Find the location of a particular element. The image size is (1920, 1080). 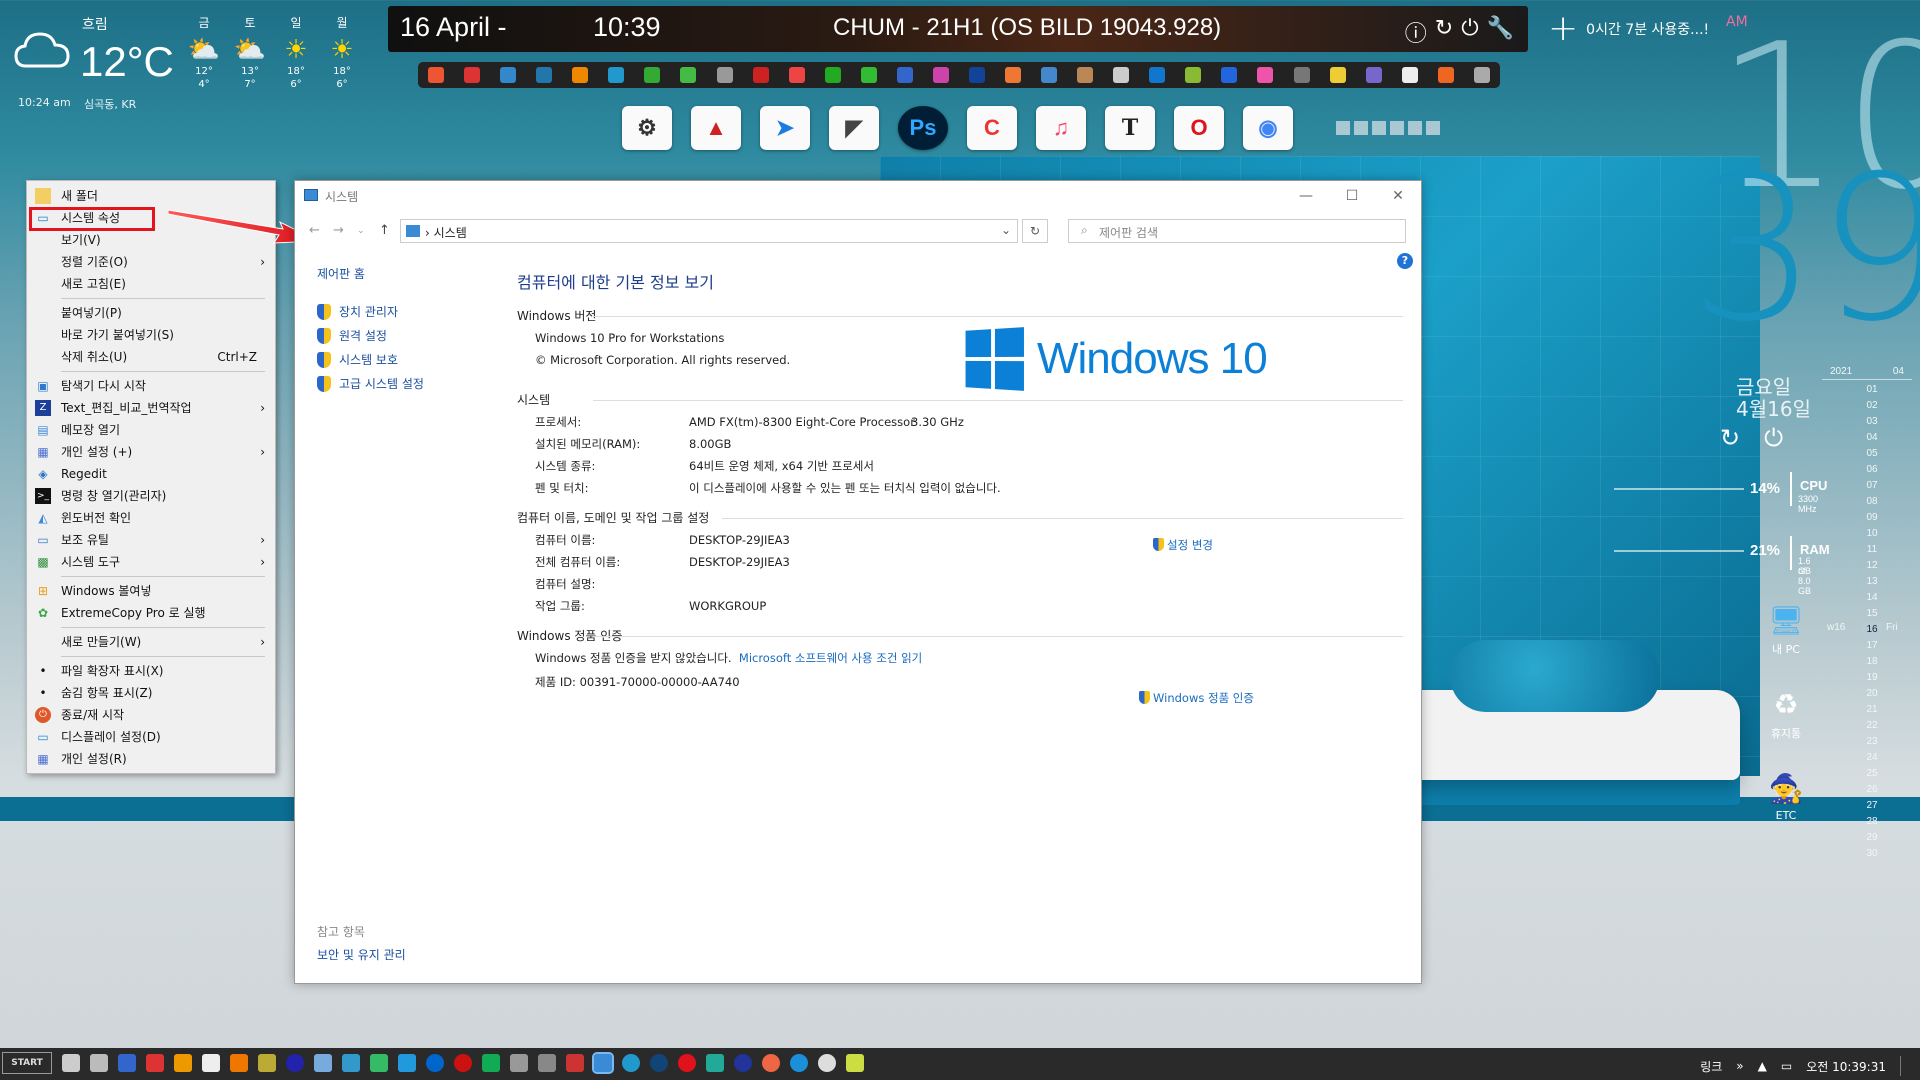

start-button: START is located at coordinates (27, 1063).